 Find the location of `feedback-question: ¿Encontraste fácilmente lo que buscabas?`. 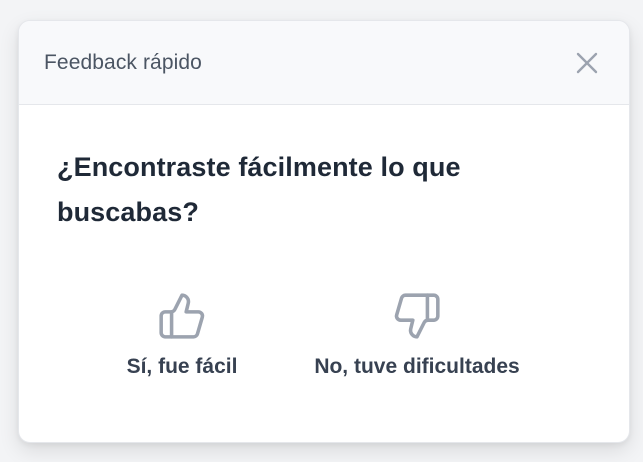

feedback-question: ¿Encontraste fácilmente lo que buscabas? is located at coordinates (259, 189).